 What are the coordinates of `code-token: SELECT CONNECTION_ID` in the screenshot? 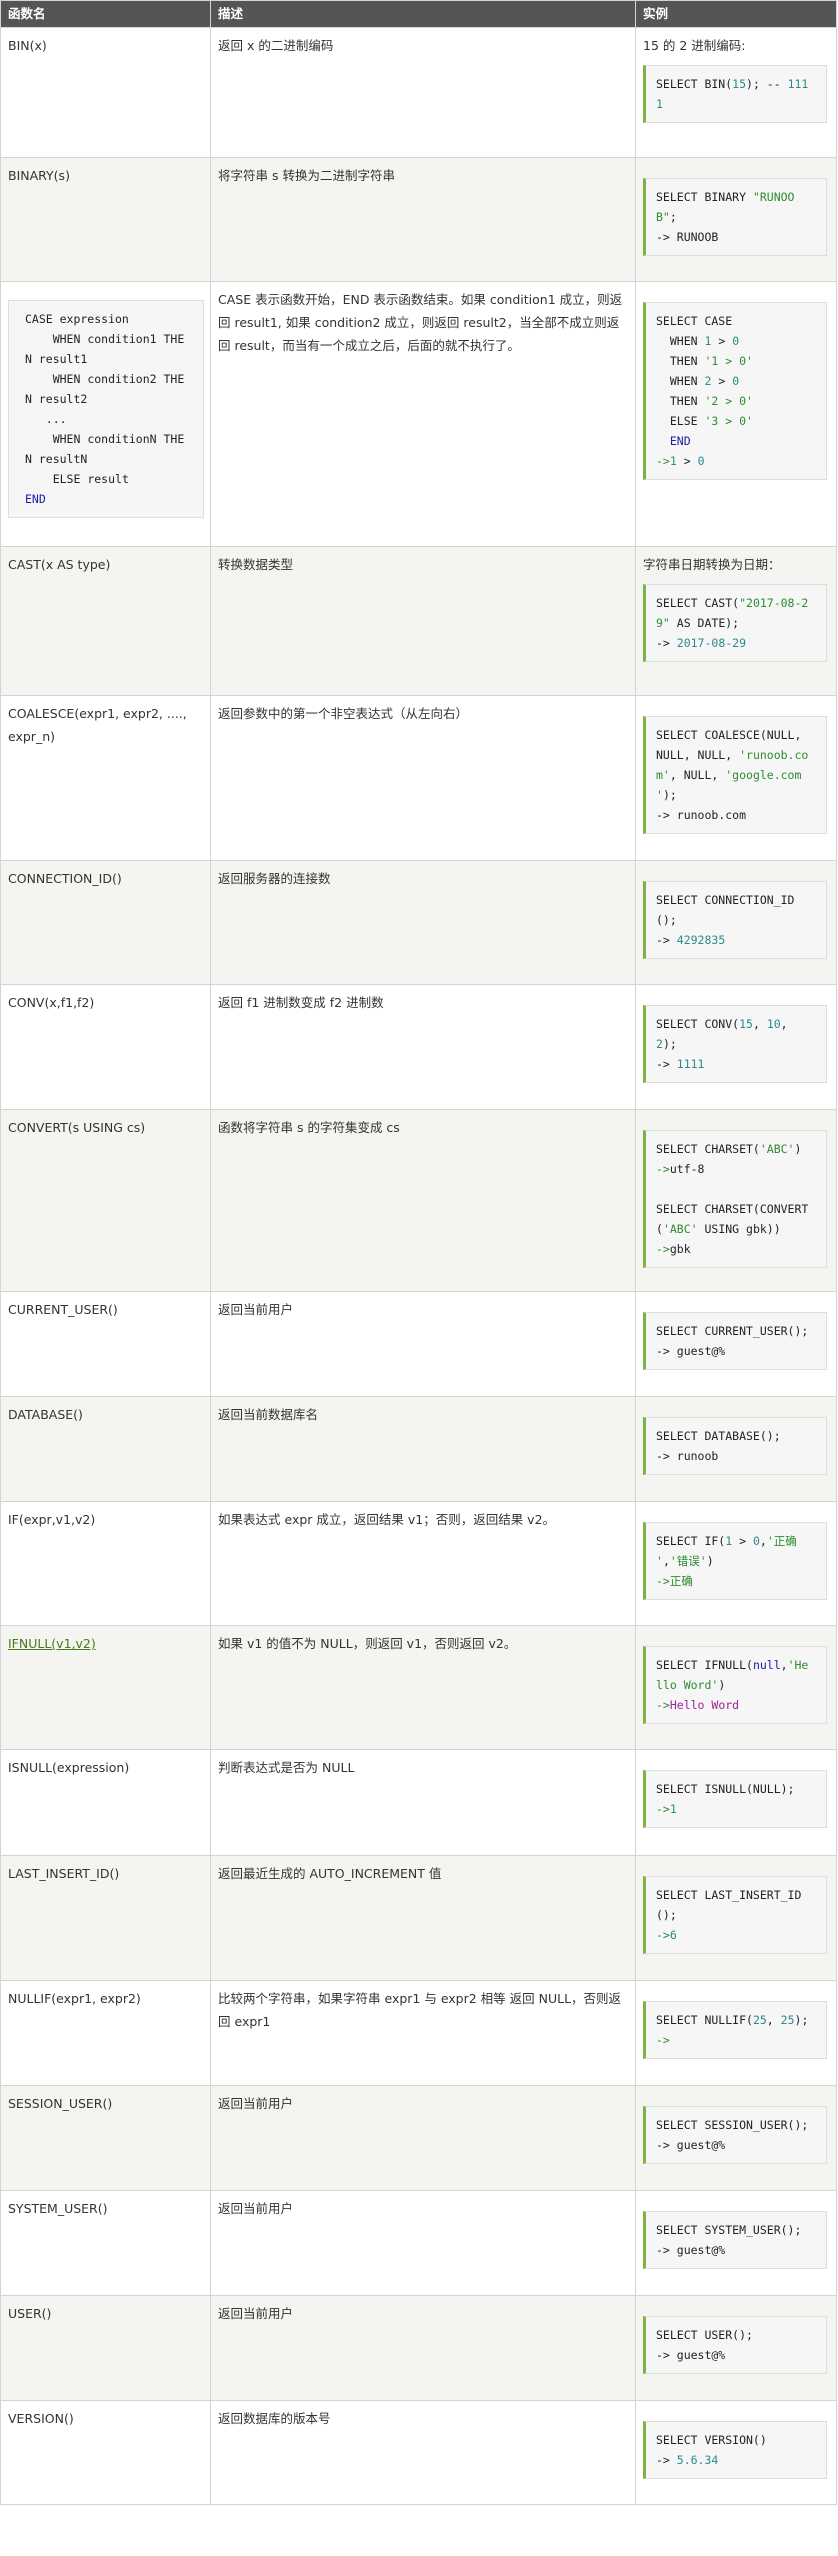 It's located at (725, 900).